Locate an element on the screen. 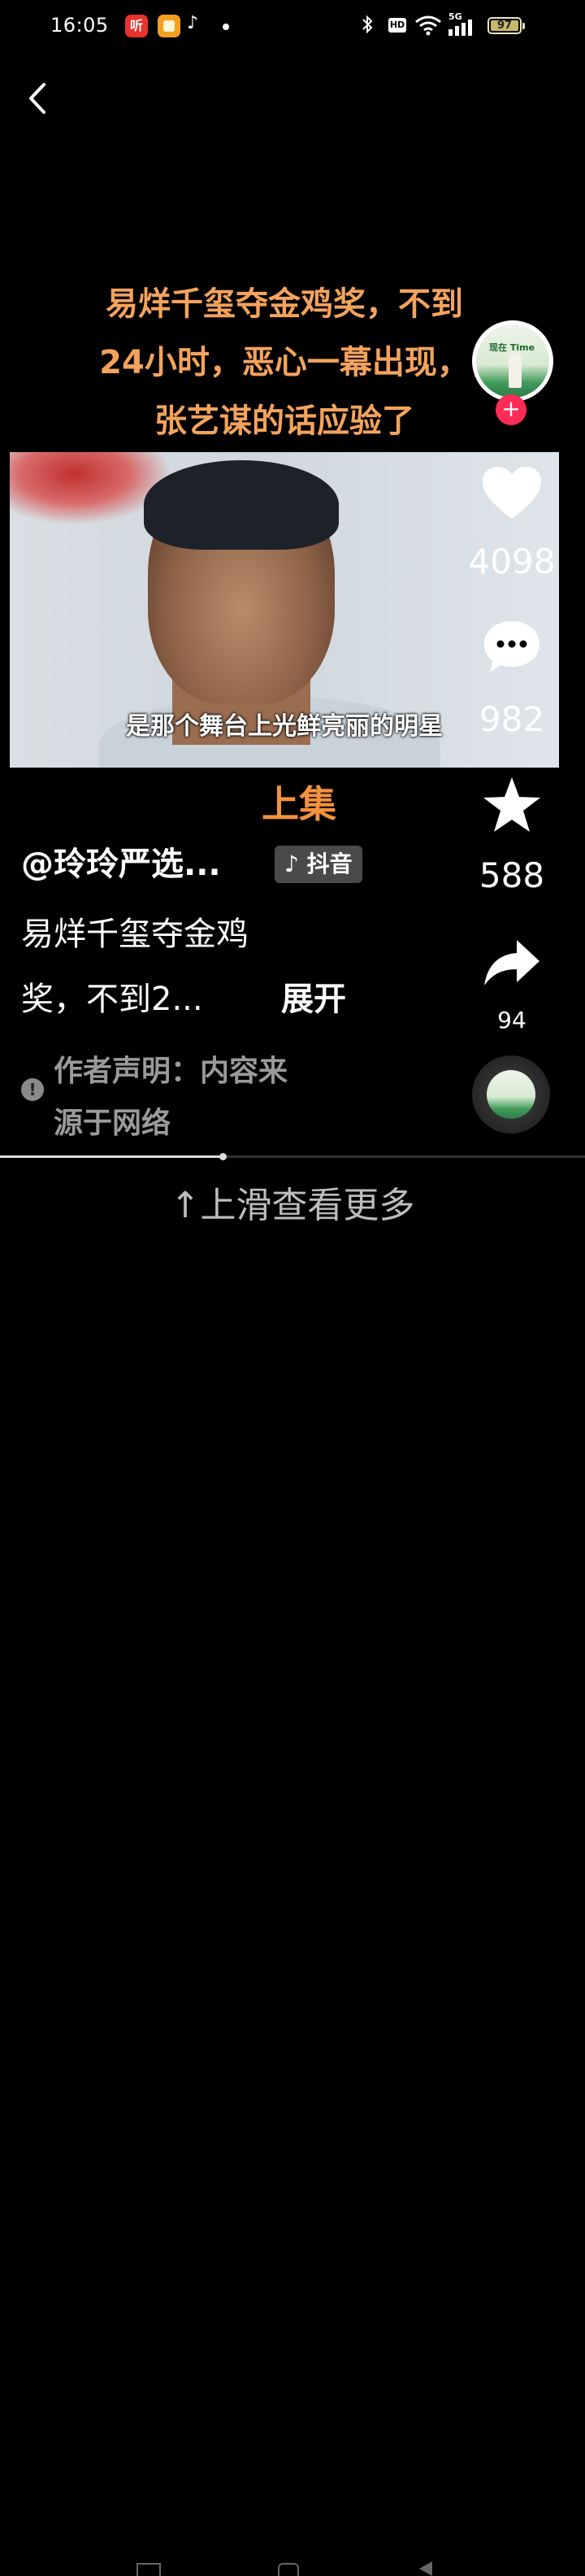  music-disc-button is located at coordinates (511, 1094).